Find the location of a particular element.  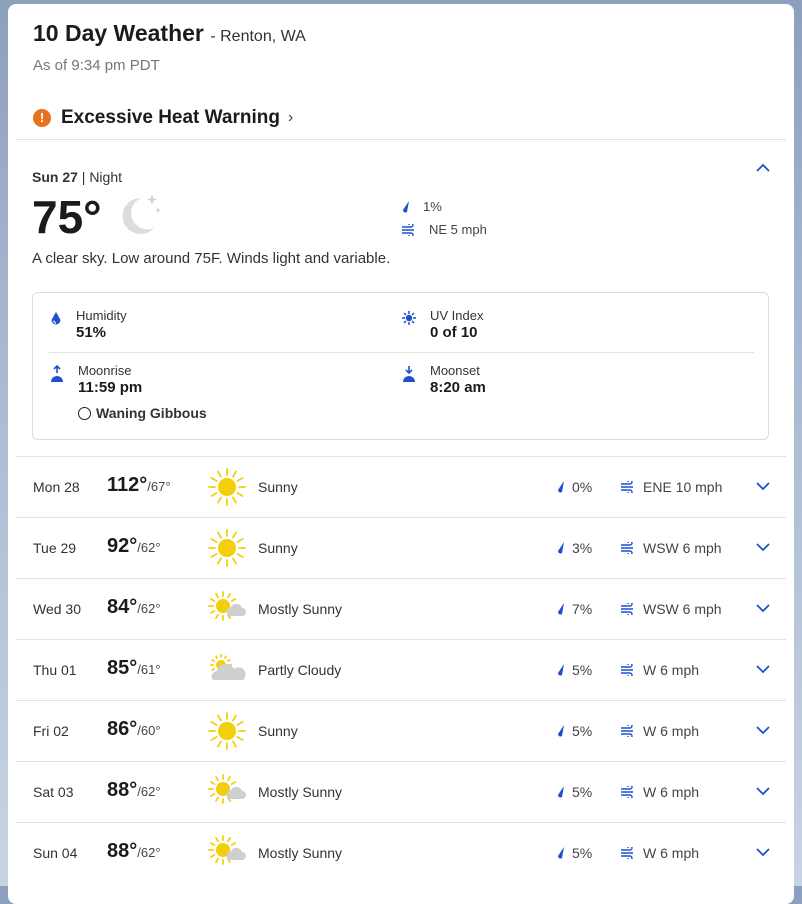

chevron-right-icon: › is located at coordinates (290, 117).